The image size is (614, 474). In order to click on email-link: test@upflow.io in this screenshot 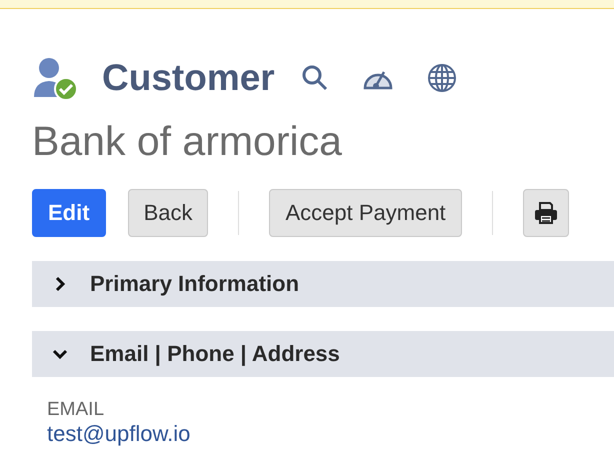, I will do `click(118, 433)`.